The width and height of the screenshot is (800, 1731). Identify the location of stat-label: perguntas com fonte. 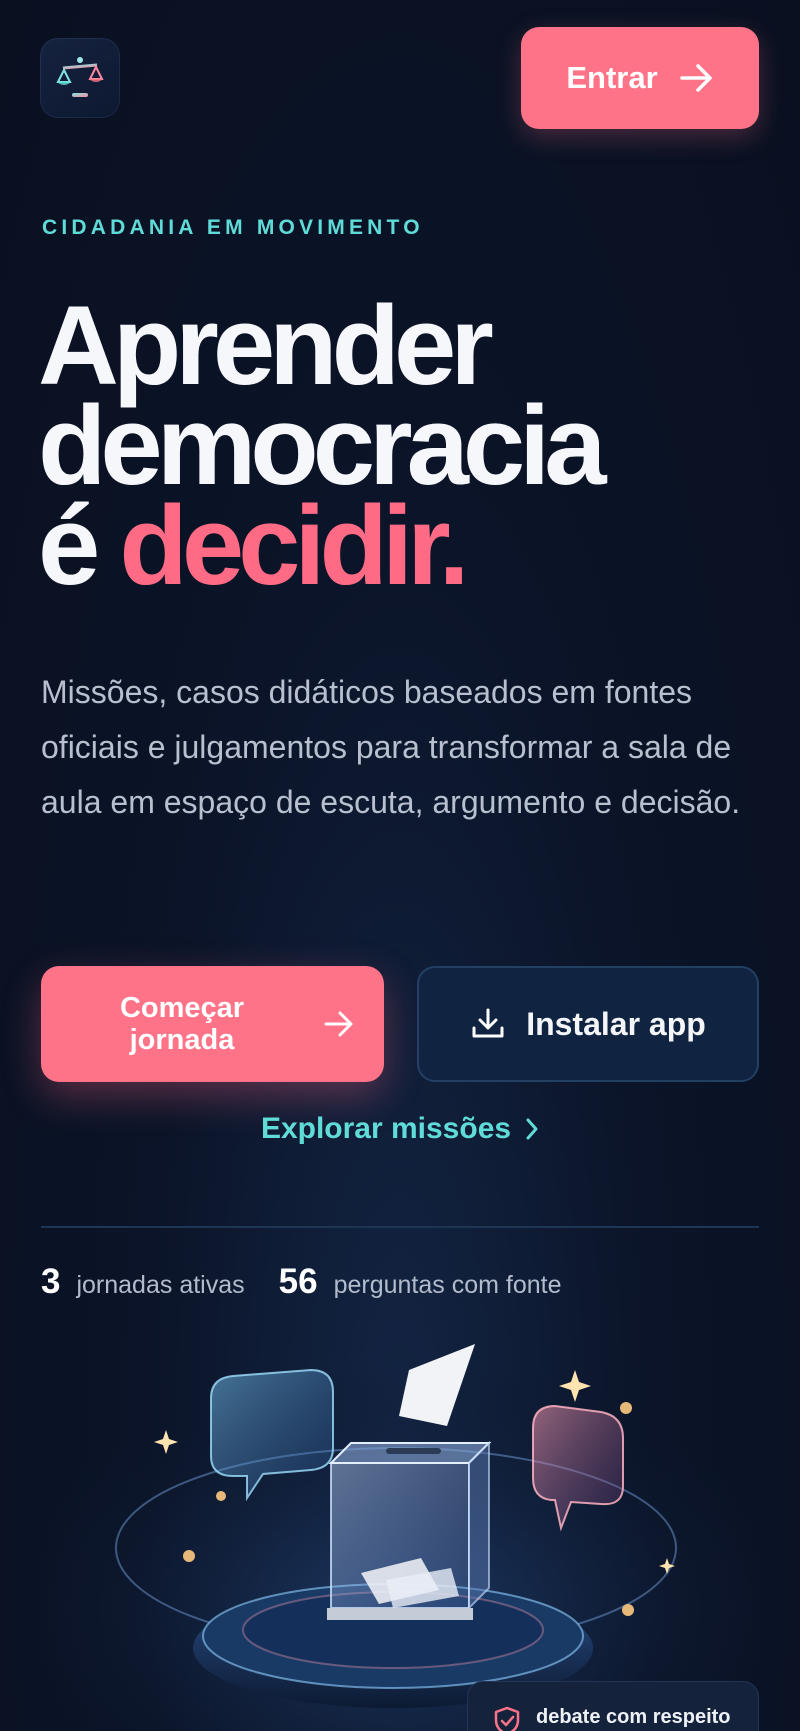
(447, 1285).